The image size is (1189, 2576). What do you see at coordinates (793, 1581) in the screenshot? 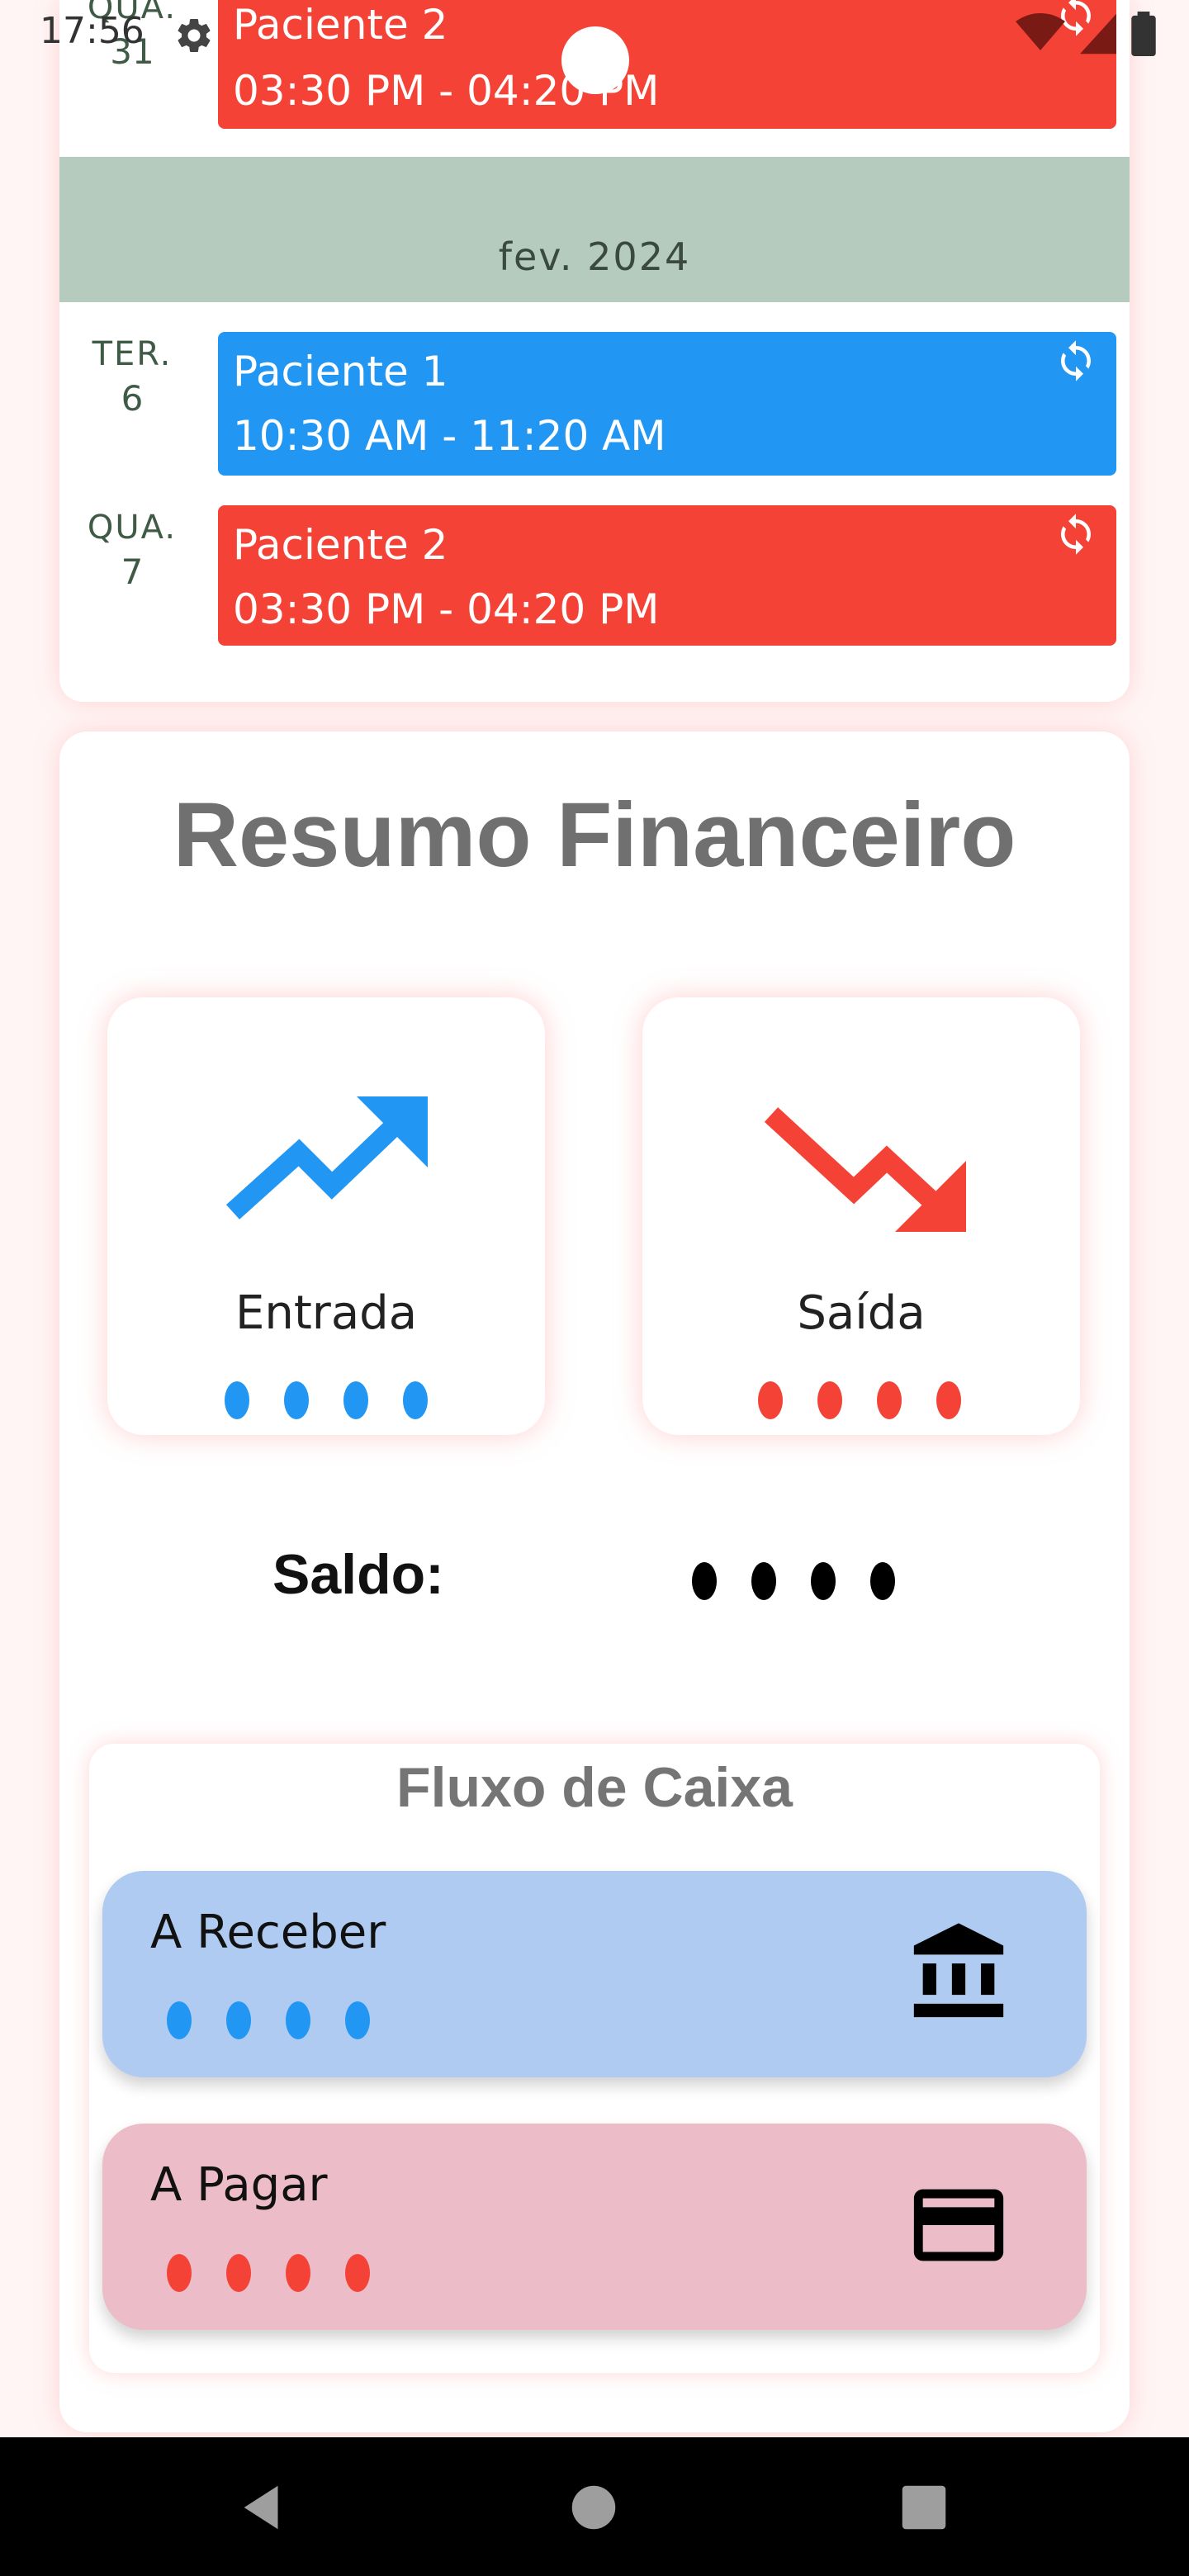
I see `saldo-value-hidden` at bounding box center [793, 1581].